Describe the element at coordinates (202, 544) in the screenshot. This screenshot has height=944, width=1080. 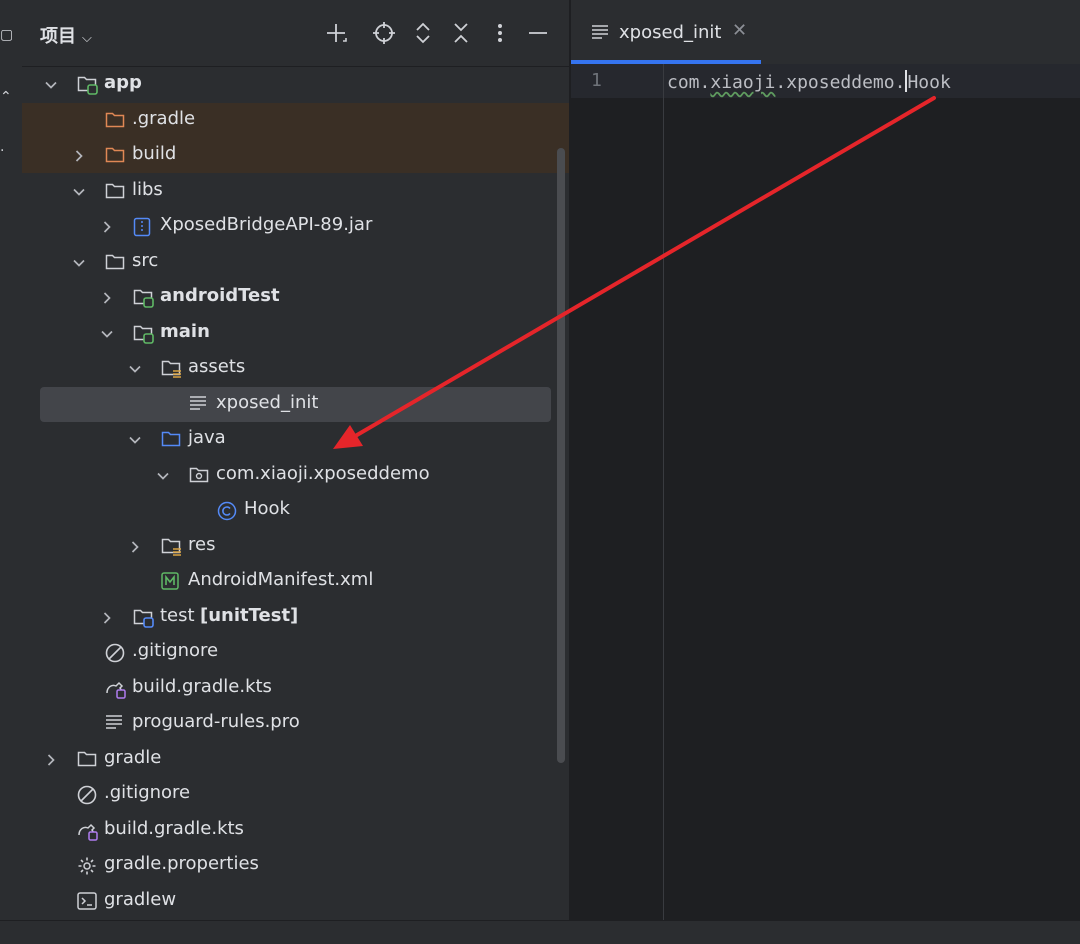
I see `tree-item-label: res` at that location.